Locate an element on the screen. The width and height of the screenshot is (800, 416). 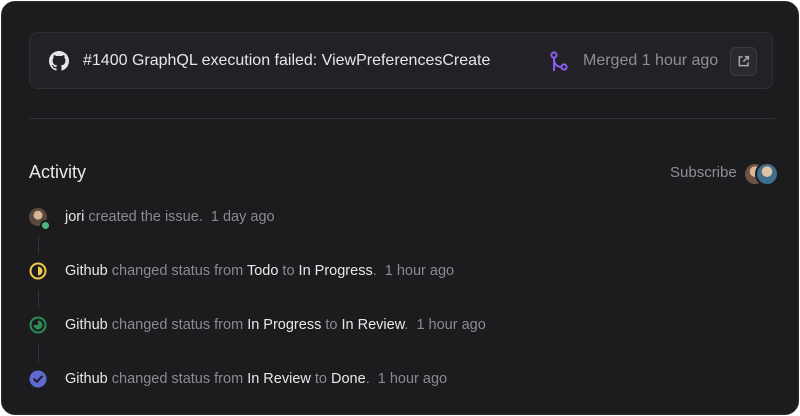
event-verb: created the issue. is located at coordinates (145, 217).